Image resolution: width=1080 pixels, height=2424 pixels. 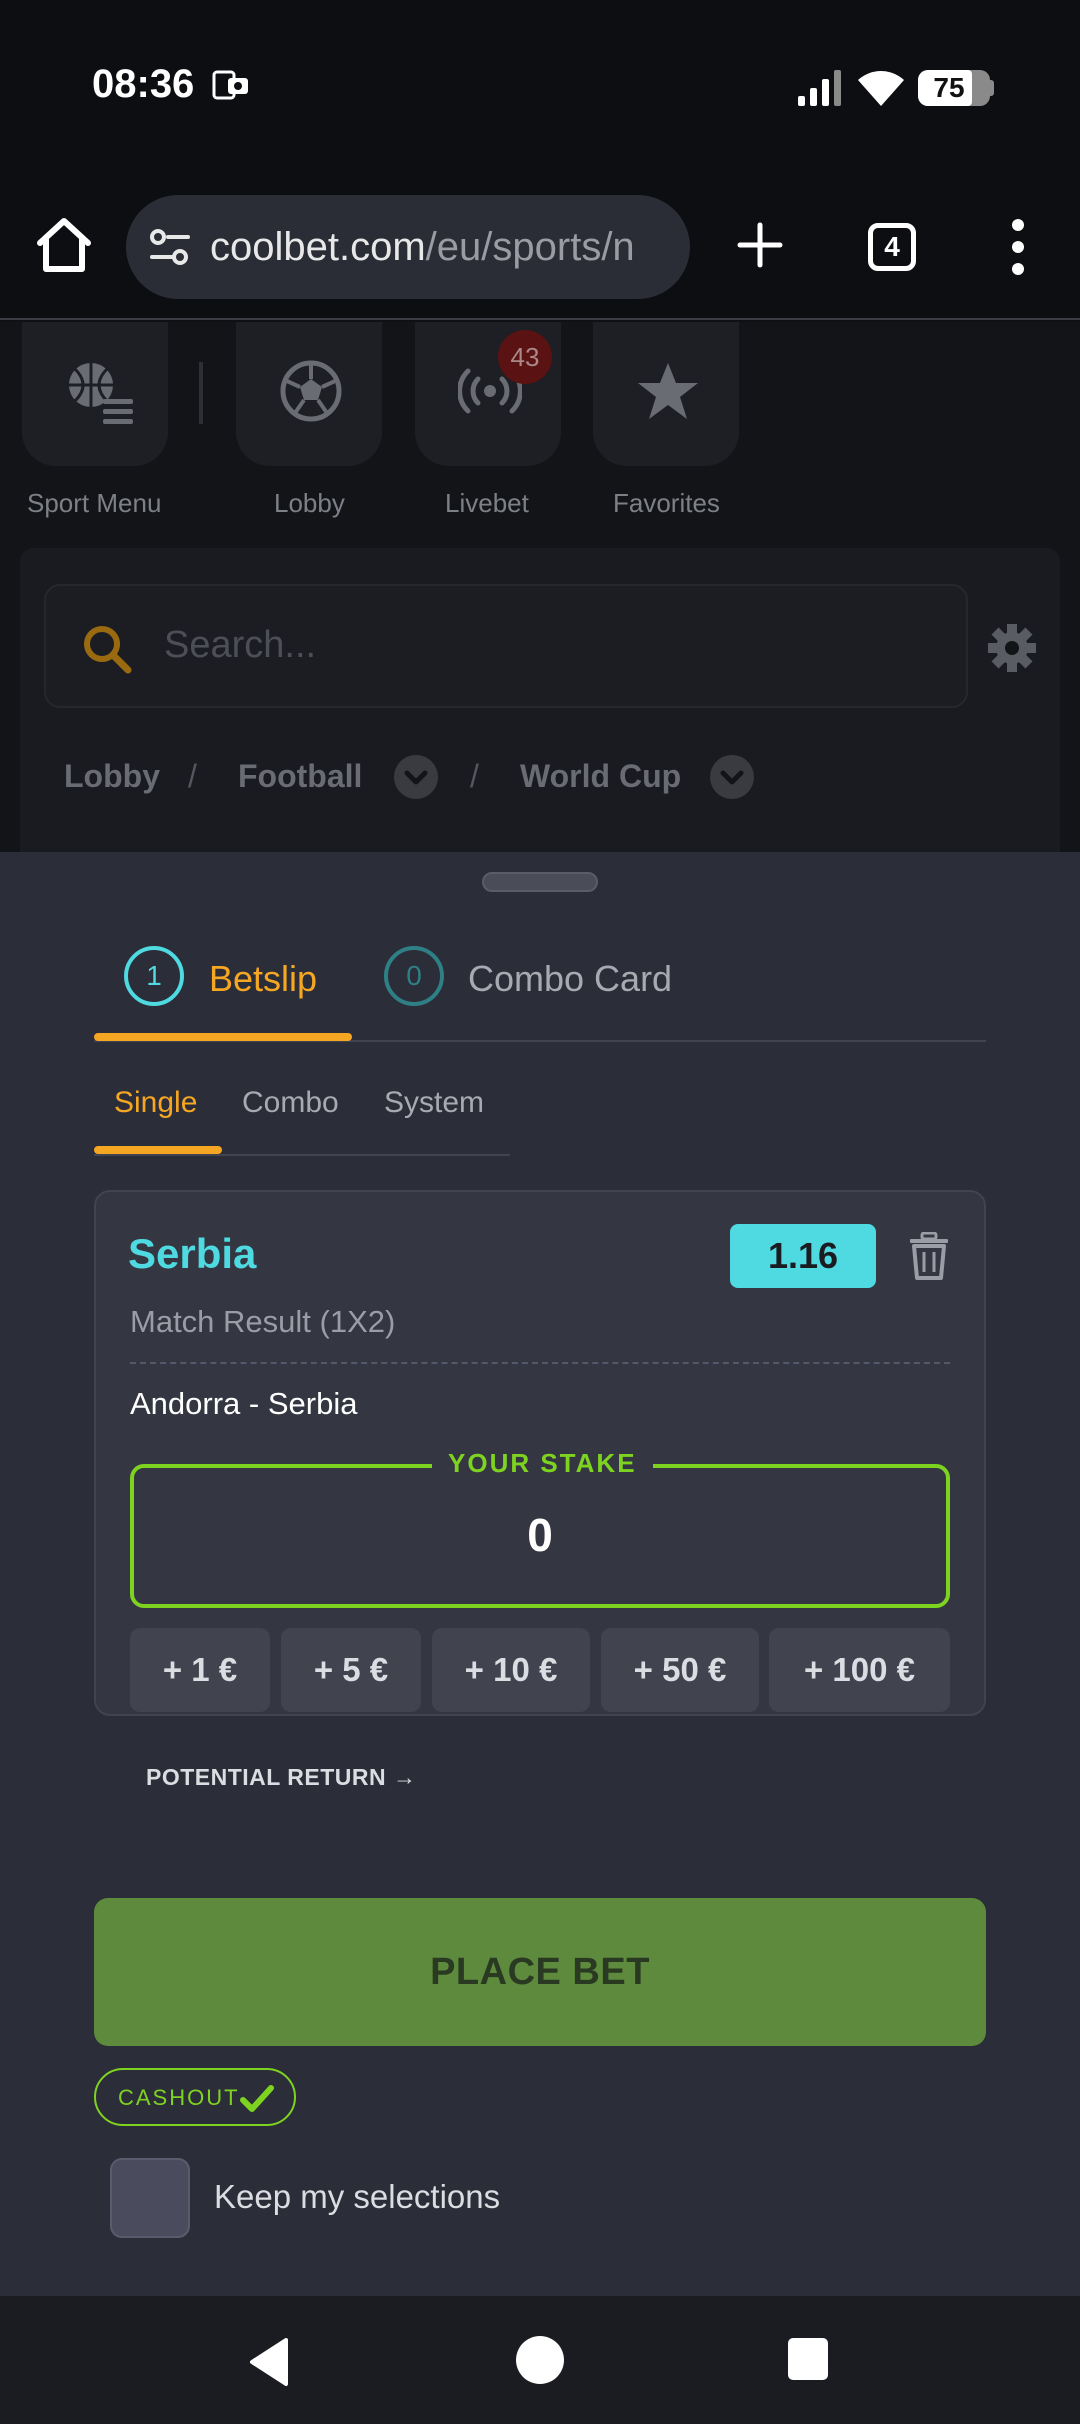 I want to click on subtab-combo: Combo, so click(x=290, y=1103).